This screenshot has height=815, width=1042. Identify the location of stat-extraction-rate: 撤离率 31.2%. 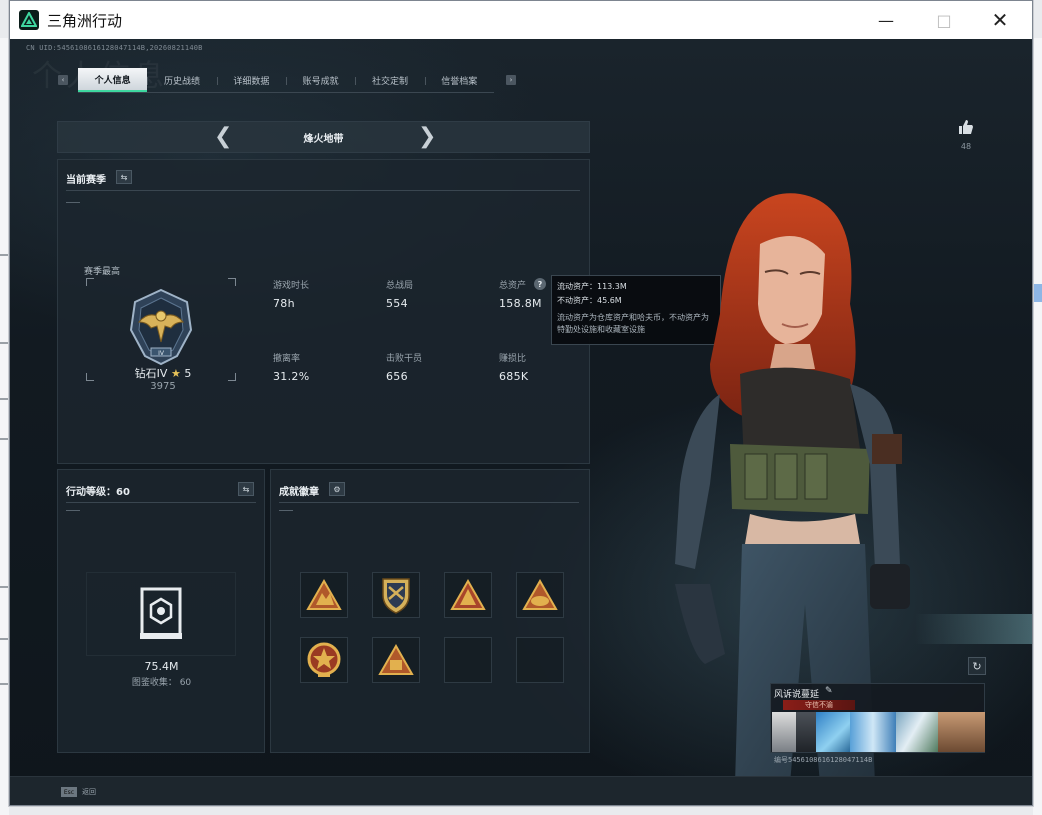
(291, 368).